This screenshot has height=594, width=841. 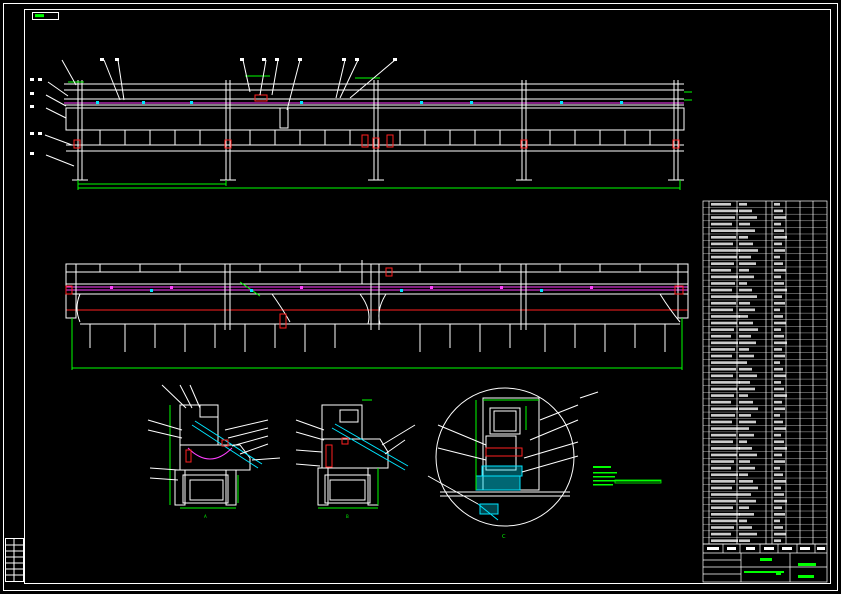 What do you see at coordinates (214, 446) in the screenshot?
I see `section-view-a` at bounding box center [214, 446].